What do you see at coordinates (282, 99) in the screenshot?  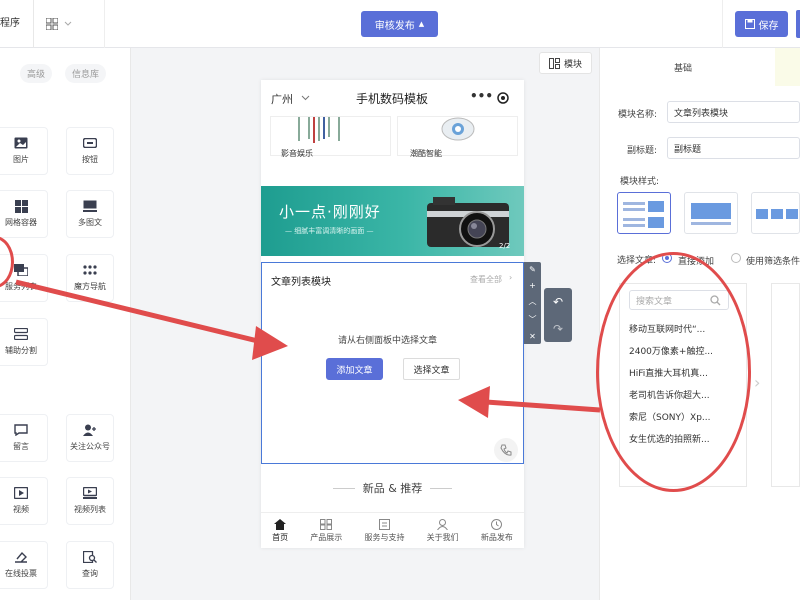 I see `city-selector: 广州` at bounding box center [282, 99].